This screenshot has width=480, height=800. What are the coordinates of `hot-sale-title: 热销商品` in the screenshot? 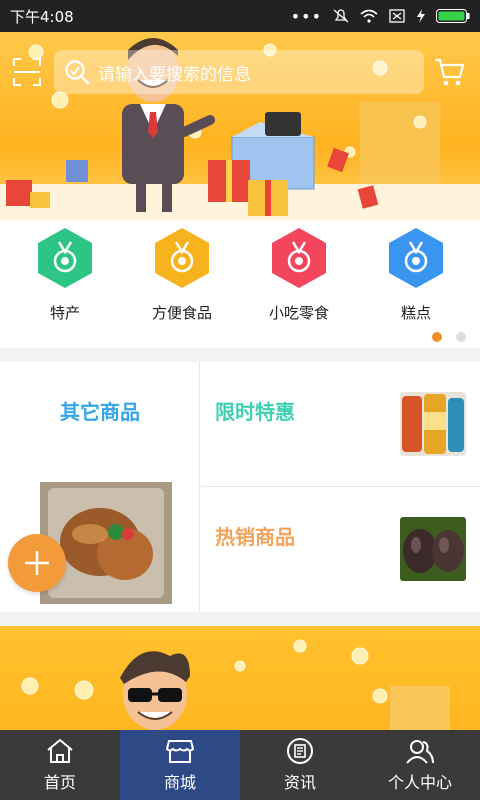 It's located at (255, 537).